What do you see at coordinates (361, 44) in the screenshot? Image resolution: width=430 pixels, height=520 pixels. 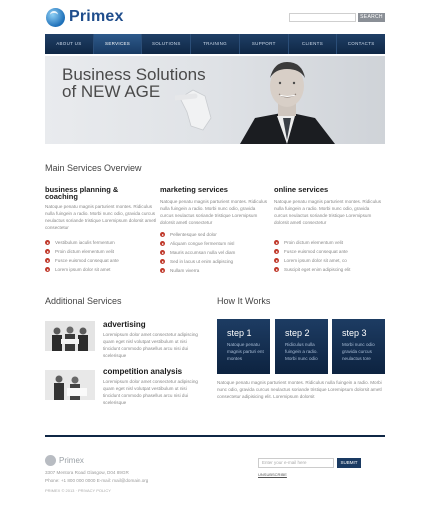 I see `nav-item-contacts: CONTACTS` at bounding box center [361, 44].